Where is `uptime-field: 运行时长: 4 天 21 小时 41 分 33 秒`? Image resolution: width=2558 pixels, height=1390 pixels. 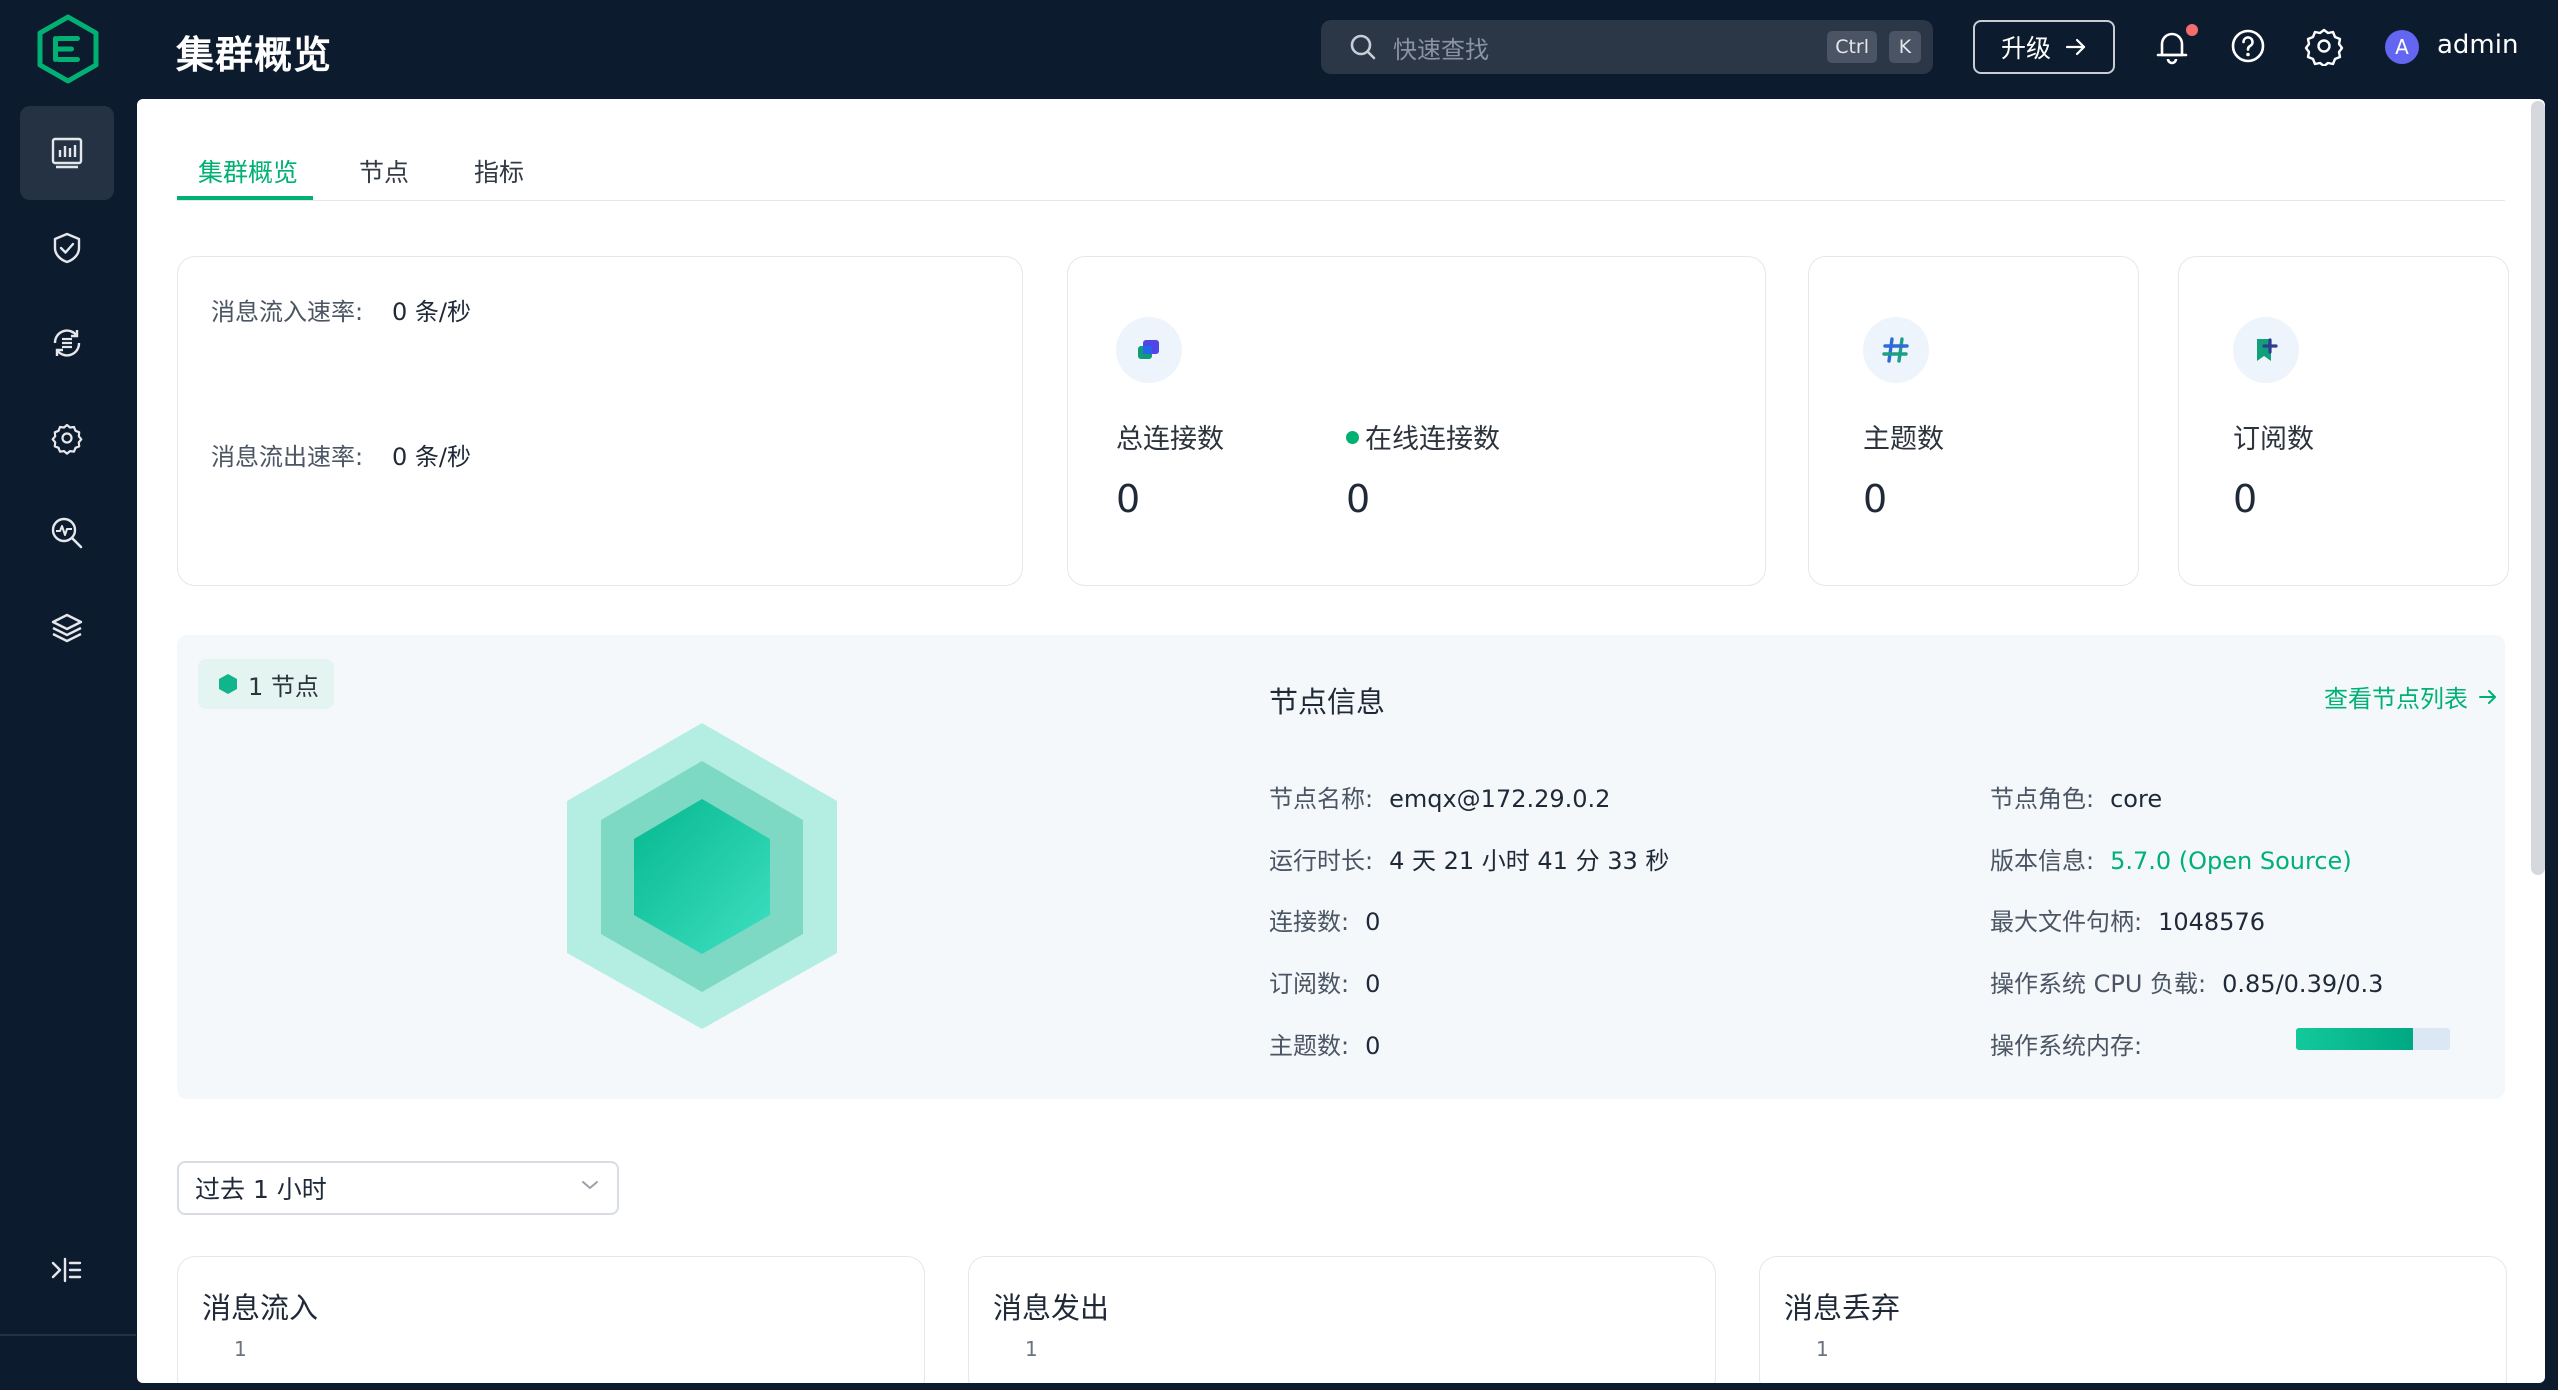
uptime-field: 运行时长: 4 天 21 小时 41 分 33 秒 is located at coordinates (1469, 861).